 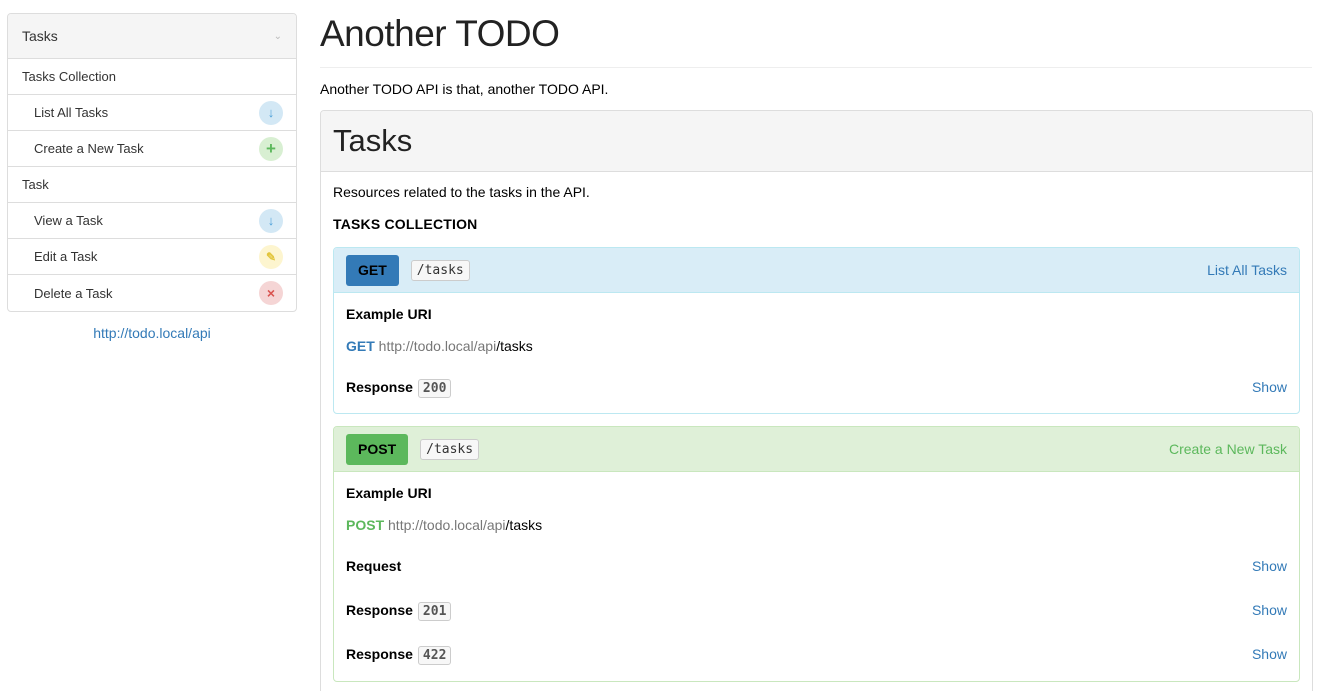 What do you see at coordinates (35, 184) in the screenshot?
I see `nav-group-label: Task` at bounding box center [35, 184].